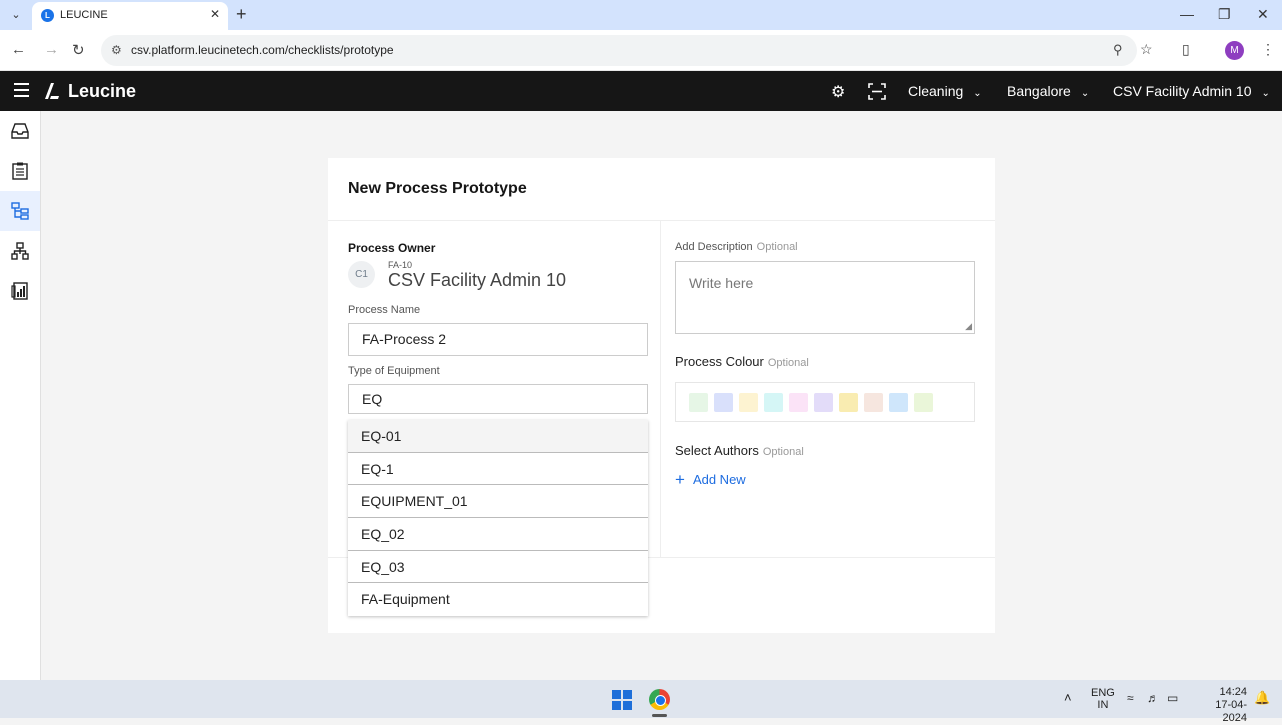 The width and height of the screenshot is (1282, 725). Describe the element at coordinates (437, 188) in the screenshot. I see `page-title: New Process Prototype` at that location.